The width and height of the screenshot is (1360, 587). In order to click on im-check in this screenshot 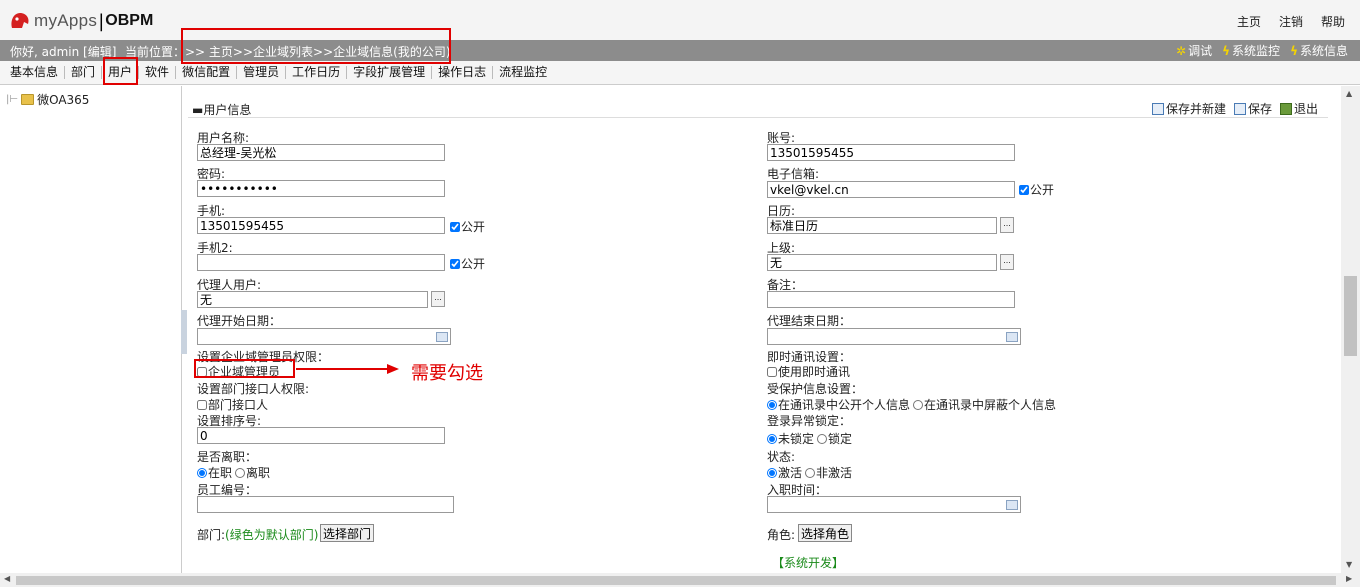, I will do `click(772, 371)`.